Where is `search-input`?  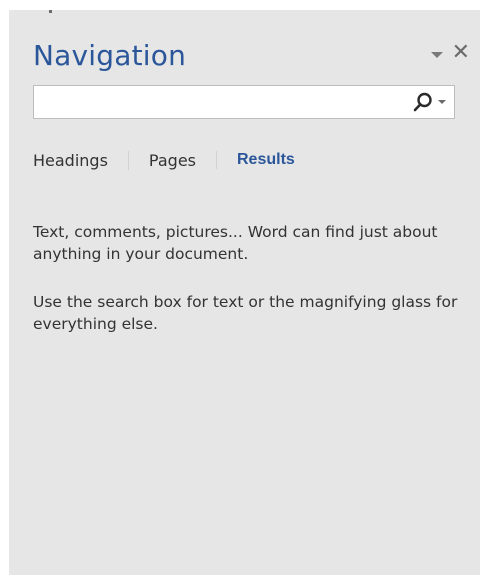 search-input is located at coordinates (223, 102).